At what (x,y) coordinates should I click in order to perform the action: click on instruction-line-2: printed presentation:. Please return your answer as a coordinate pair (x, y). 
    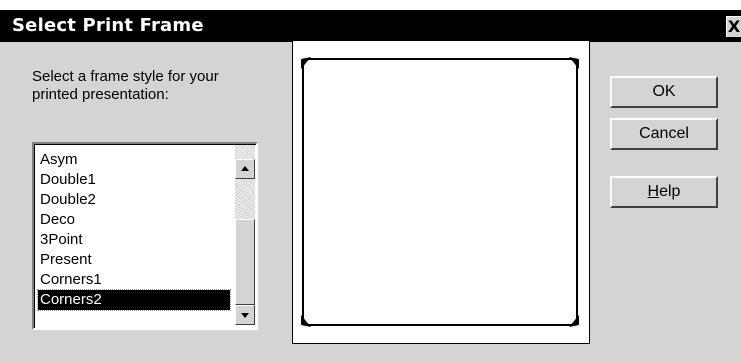
    Looking at the image, I should click on (100, 94).